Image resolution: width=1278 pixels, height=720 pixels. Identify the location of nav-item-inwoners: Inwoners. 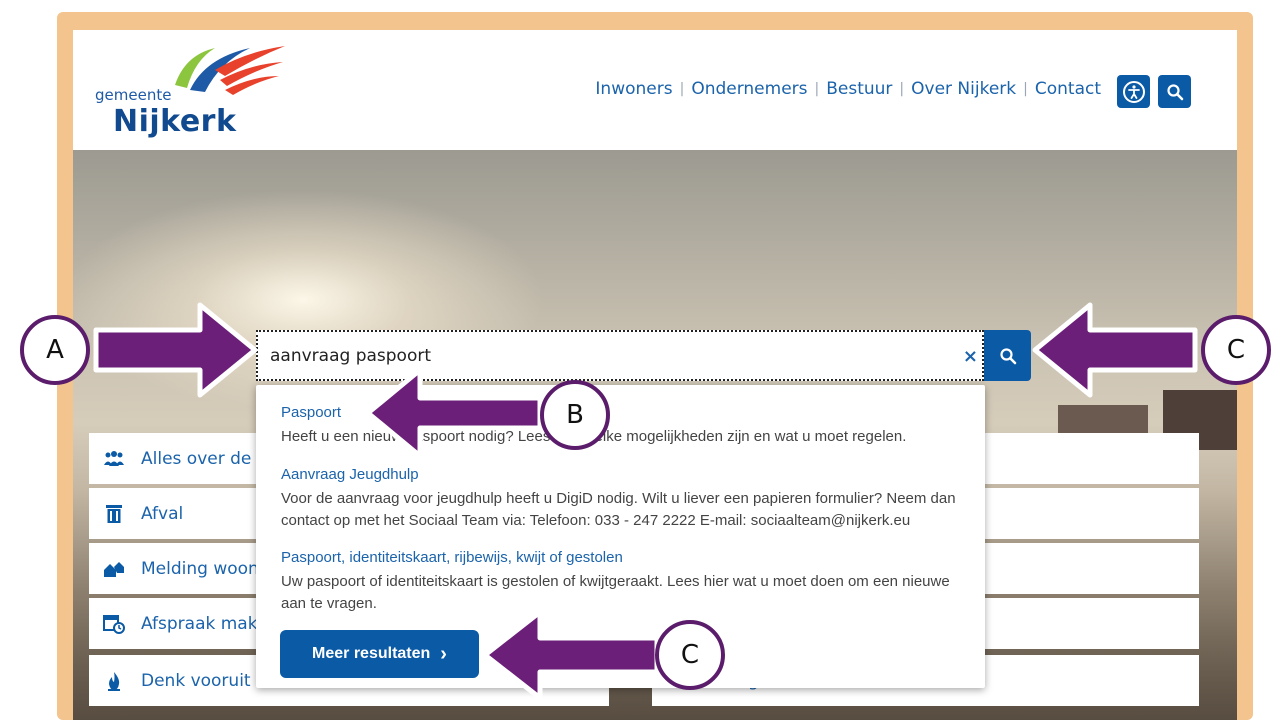
(633, 89).